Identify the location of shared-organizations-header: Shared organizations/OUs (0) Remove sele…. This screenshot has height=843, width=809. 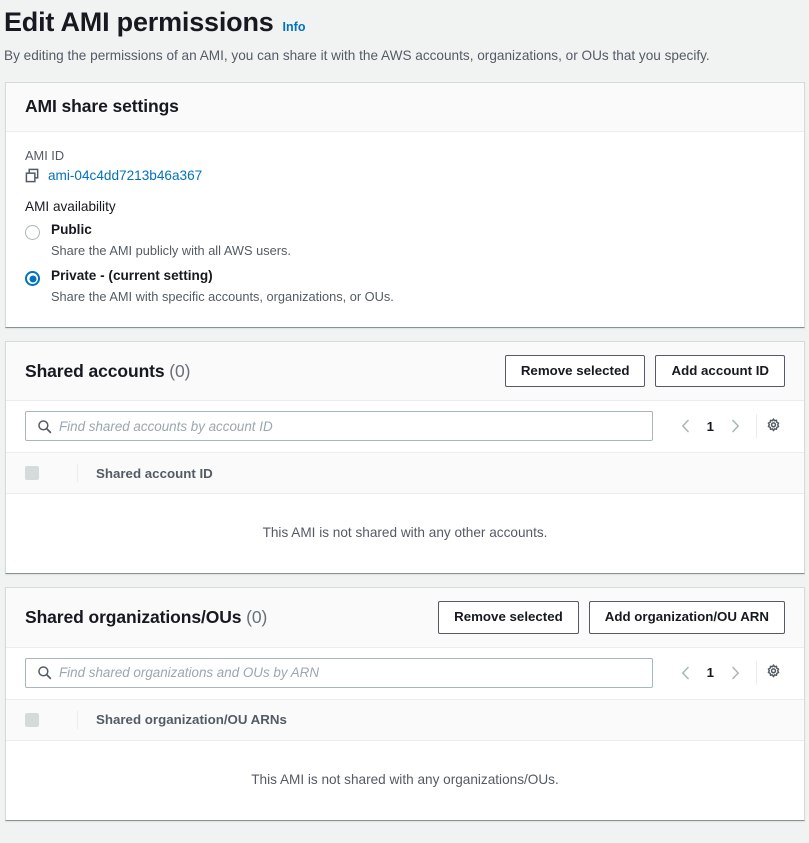
(405, 618).